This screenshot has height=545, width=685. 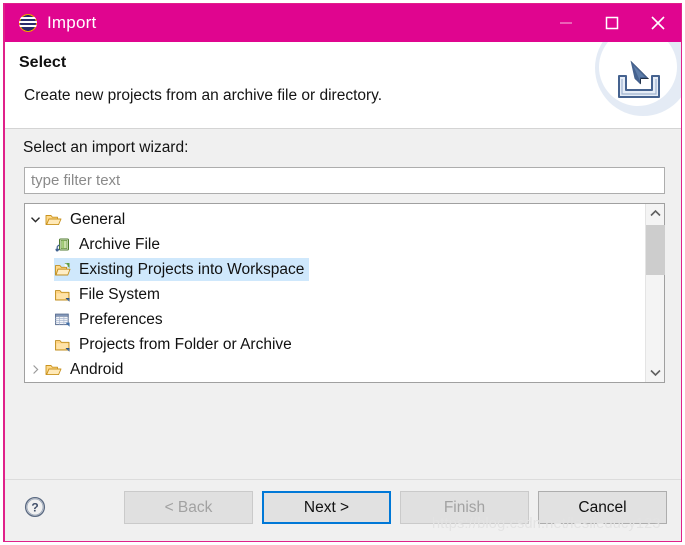 What do you see at coordinates (192, 269) in the screenshot?
I see `tree-item-label: Existing Projects into Workspace` at bounding box center [192, 269].